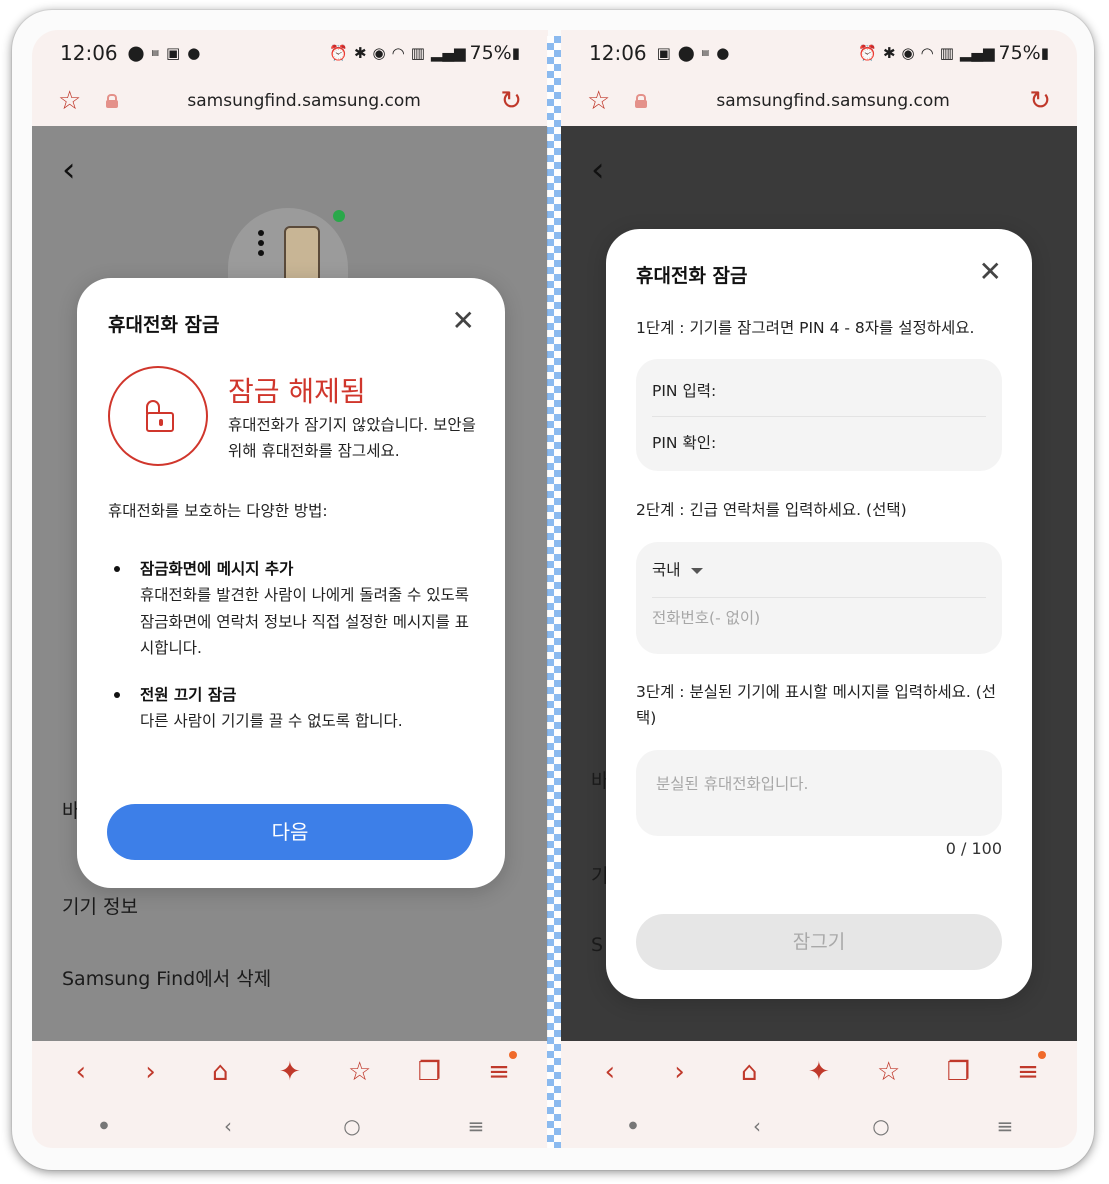  Describe the element at coordinates (819, 53) in the screenshot. I see `status-bar: 12:06 ▣ ⬤ ▤ ● ⏰ ✱ ◉ ◠ ▥ ▂▄▆ 75% ▮` at that location.